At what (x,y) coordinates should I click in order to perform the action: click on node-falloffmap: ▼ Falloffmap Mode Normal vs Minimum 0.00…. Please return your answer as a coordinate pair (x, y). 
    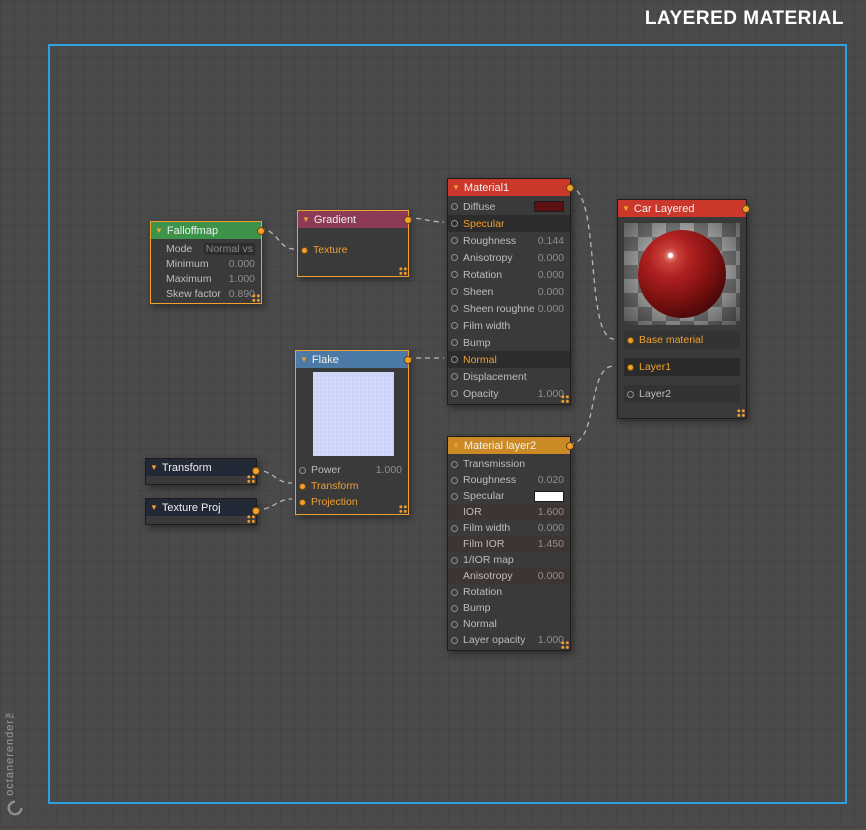
    Looking at the image, I should click on (207, 262).